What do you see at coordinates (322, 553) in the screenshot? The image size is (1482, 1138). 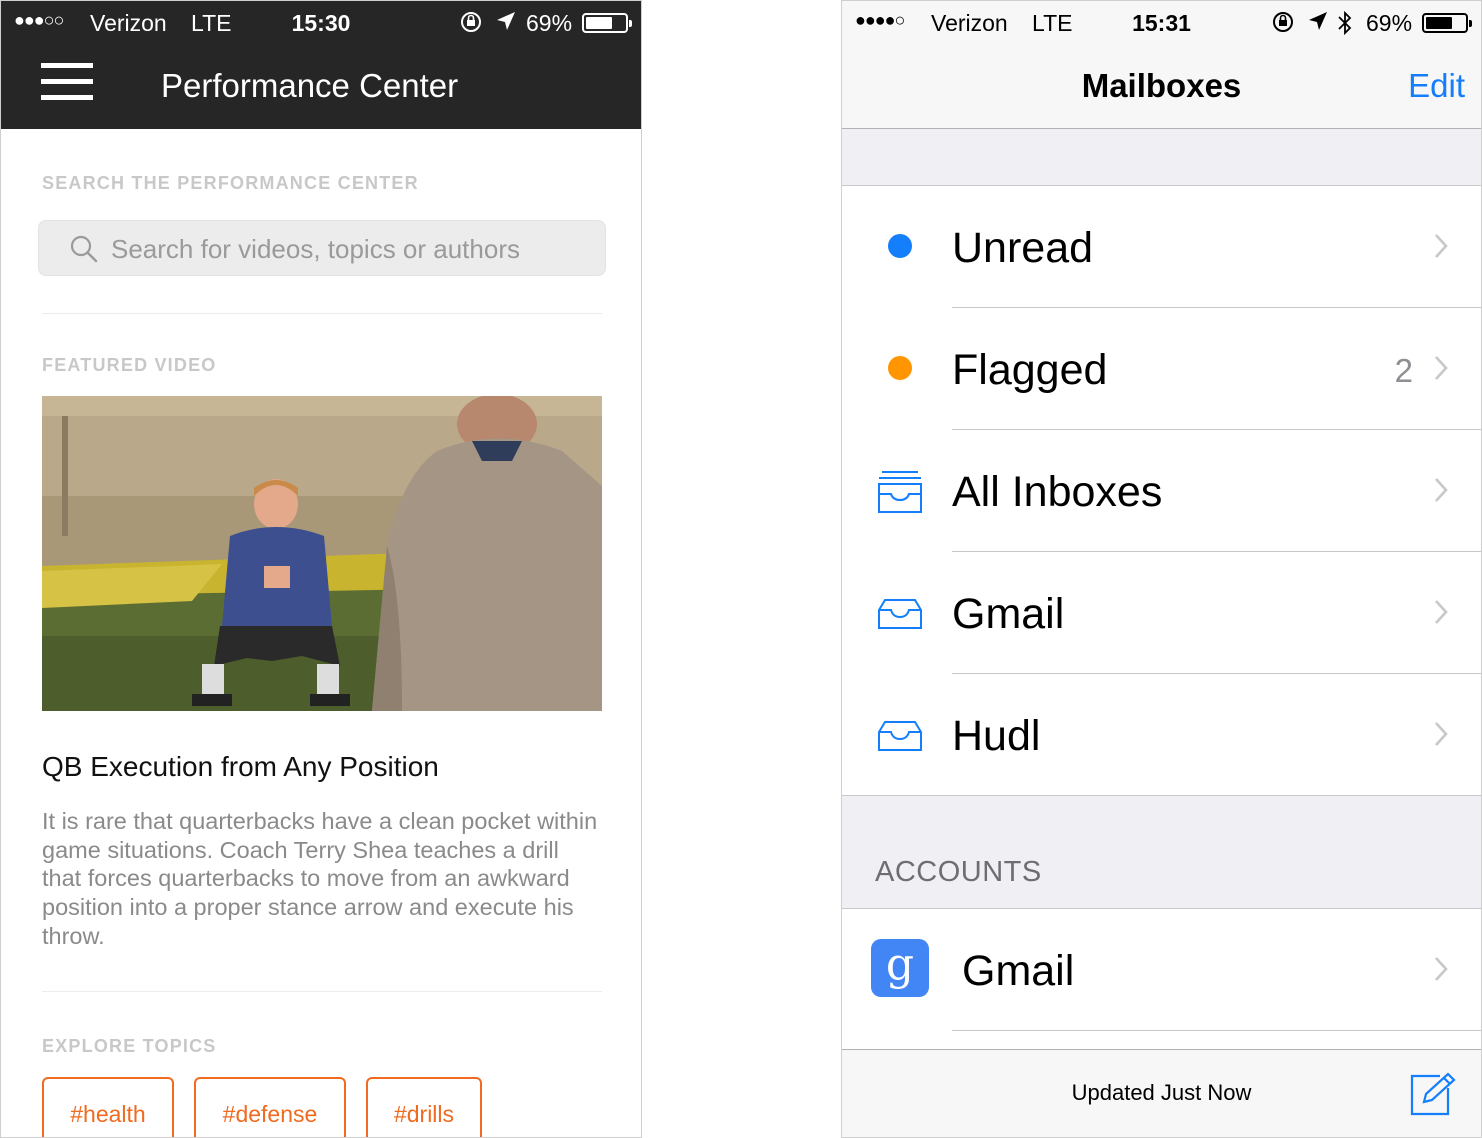 I see `featured-video-thumbnail` at bounding box center [322, 553].